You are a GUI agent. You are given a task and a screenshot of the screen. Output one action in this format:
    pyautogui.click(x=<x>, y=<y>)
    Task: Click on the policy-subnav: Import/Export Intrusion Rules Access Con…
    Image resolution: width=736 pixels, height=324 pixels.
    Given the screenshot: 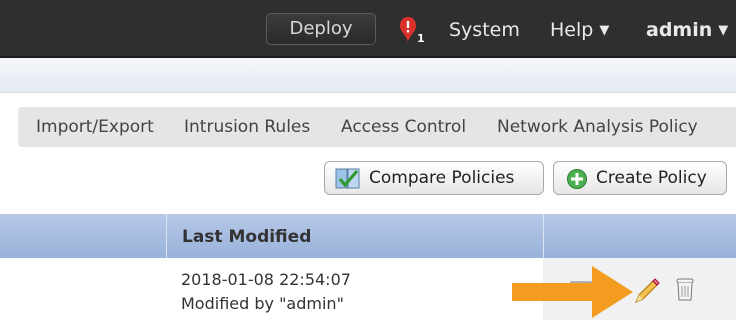 What is the action you would take?
    pyautogui.click(x=377, y=127)
    